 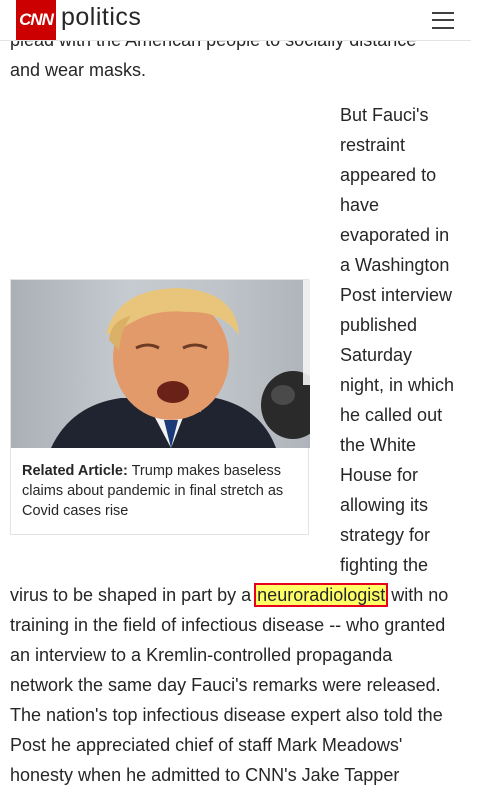 I want to click on article-text-line: the White, so click(x=378, y=445).